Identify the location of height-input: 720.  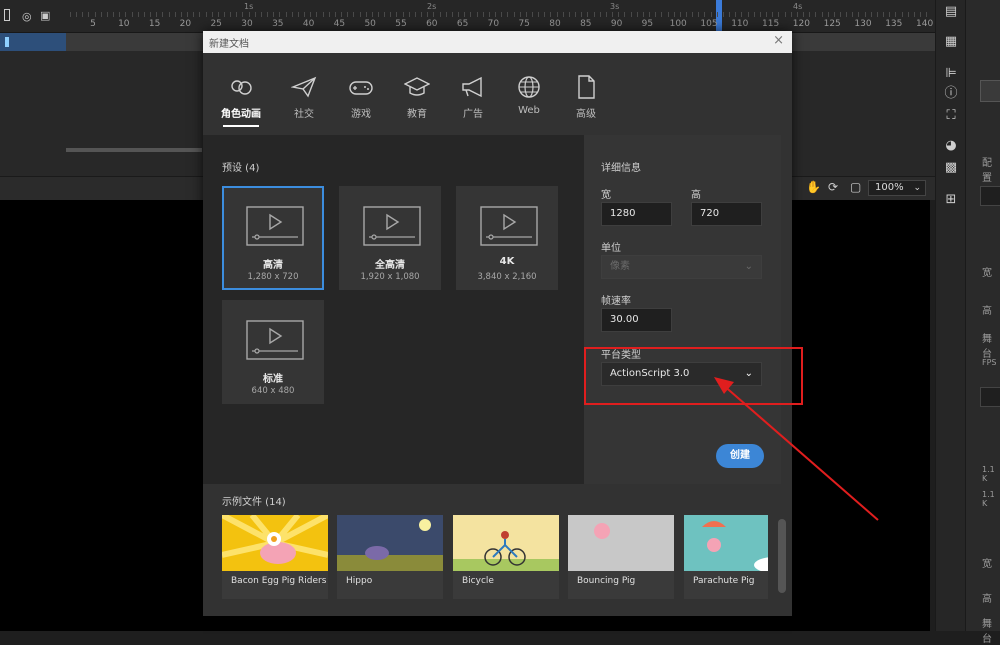
(726, 214).